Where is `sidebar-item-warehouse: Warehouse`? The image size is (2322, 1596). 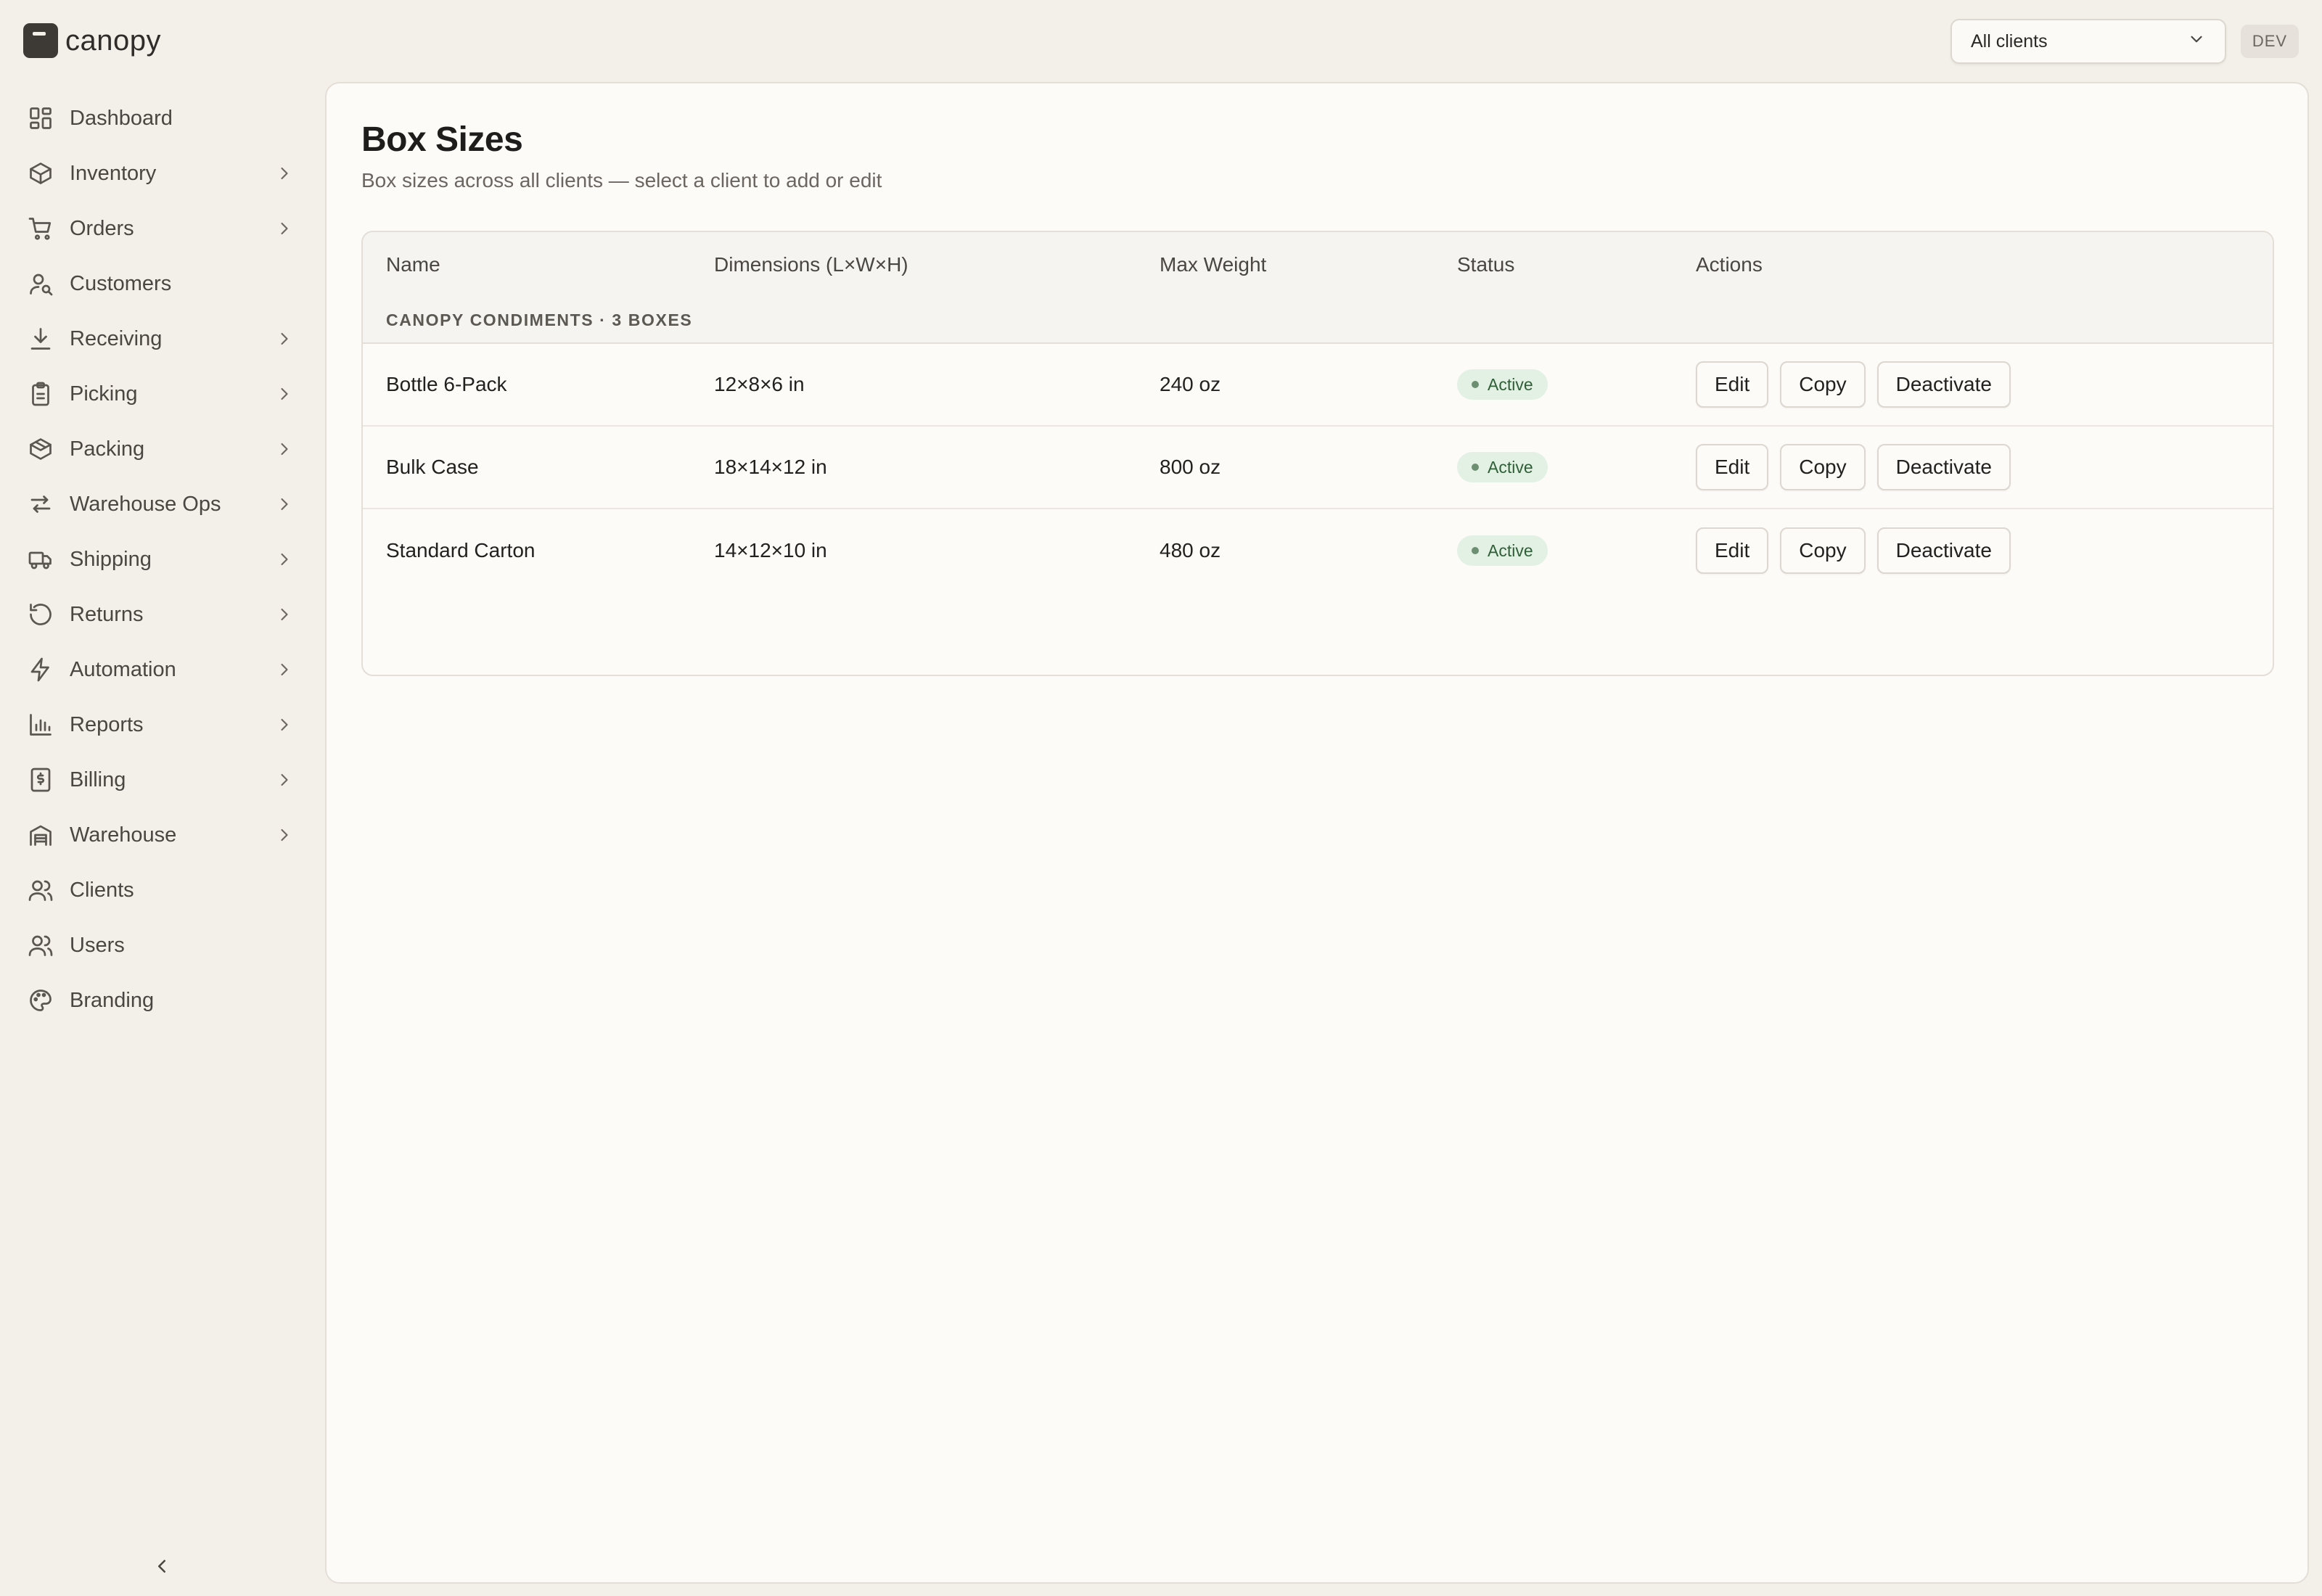
sidebar-item-warehouse: Warehouse is located at coordinates (159, 835).